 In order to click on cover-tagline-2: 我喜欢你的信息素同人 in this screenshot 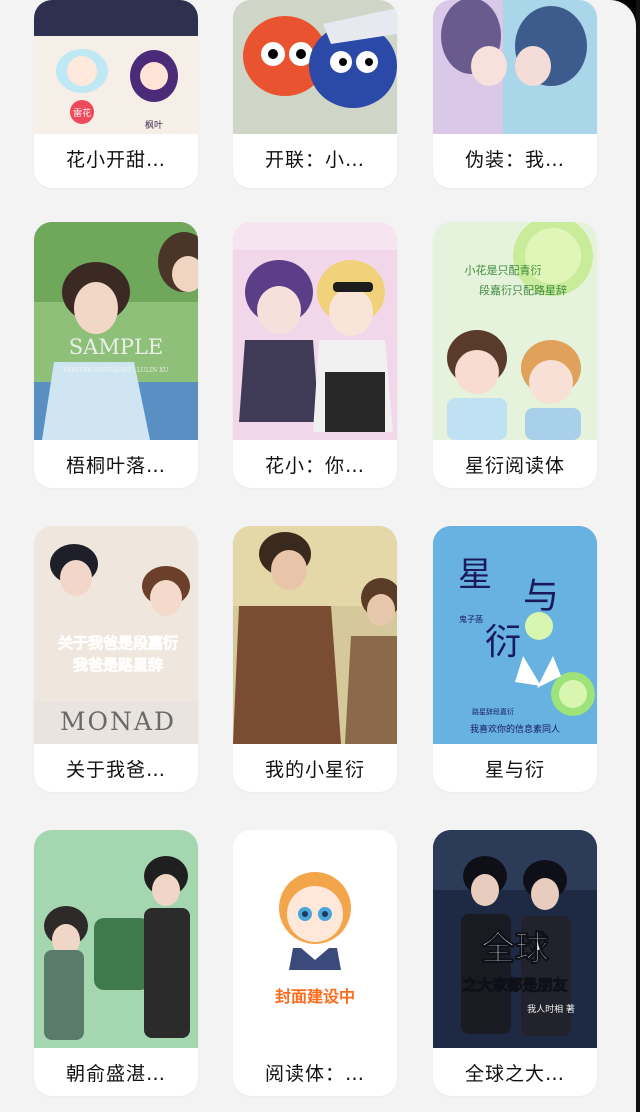, I will do `click(515, 729)`.